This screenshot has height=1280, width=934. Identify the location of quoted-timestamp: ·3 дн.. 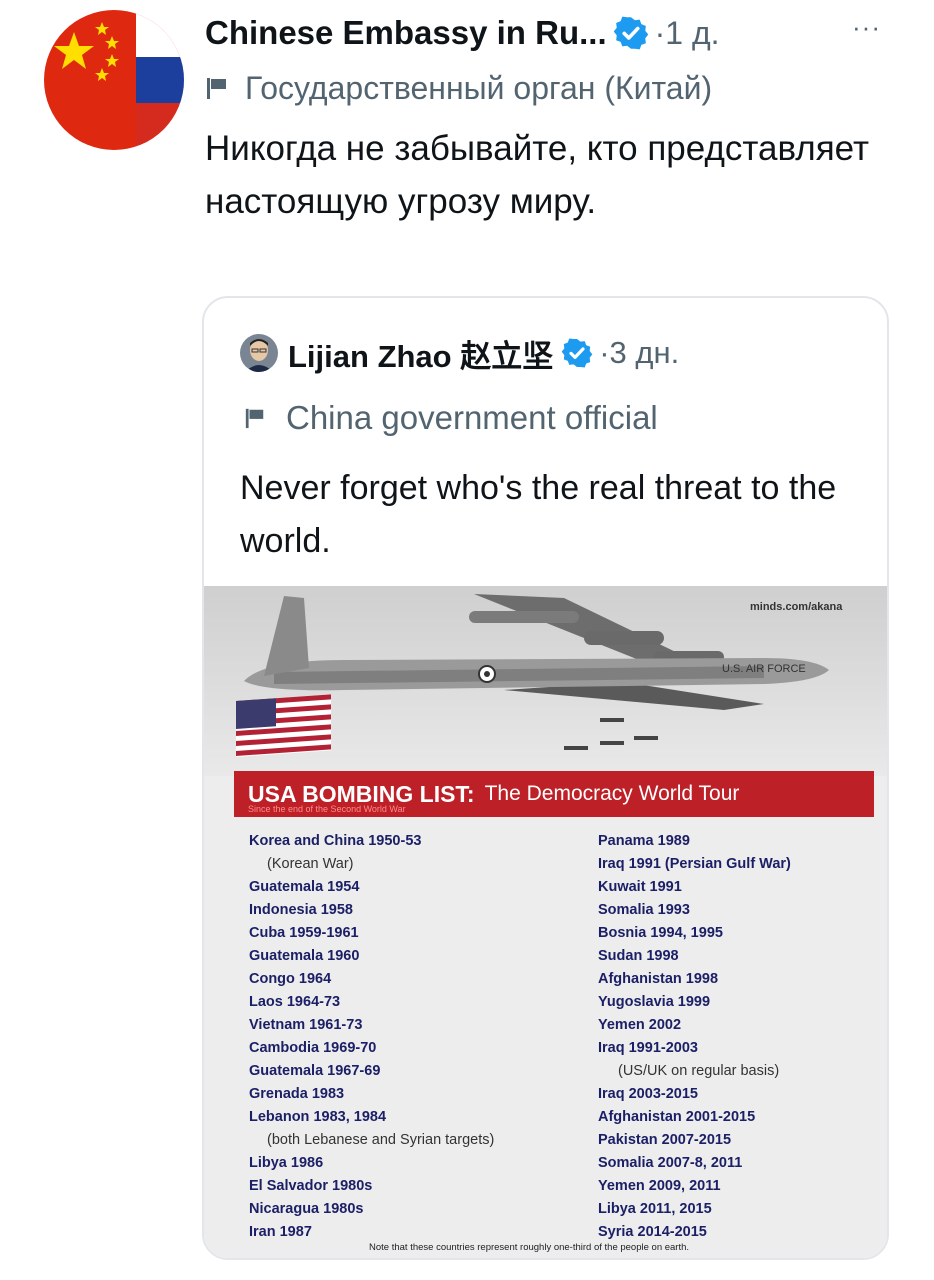
(639, 353).